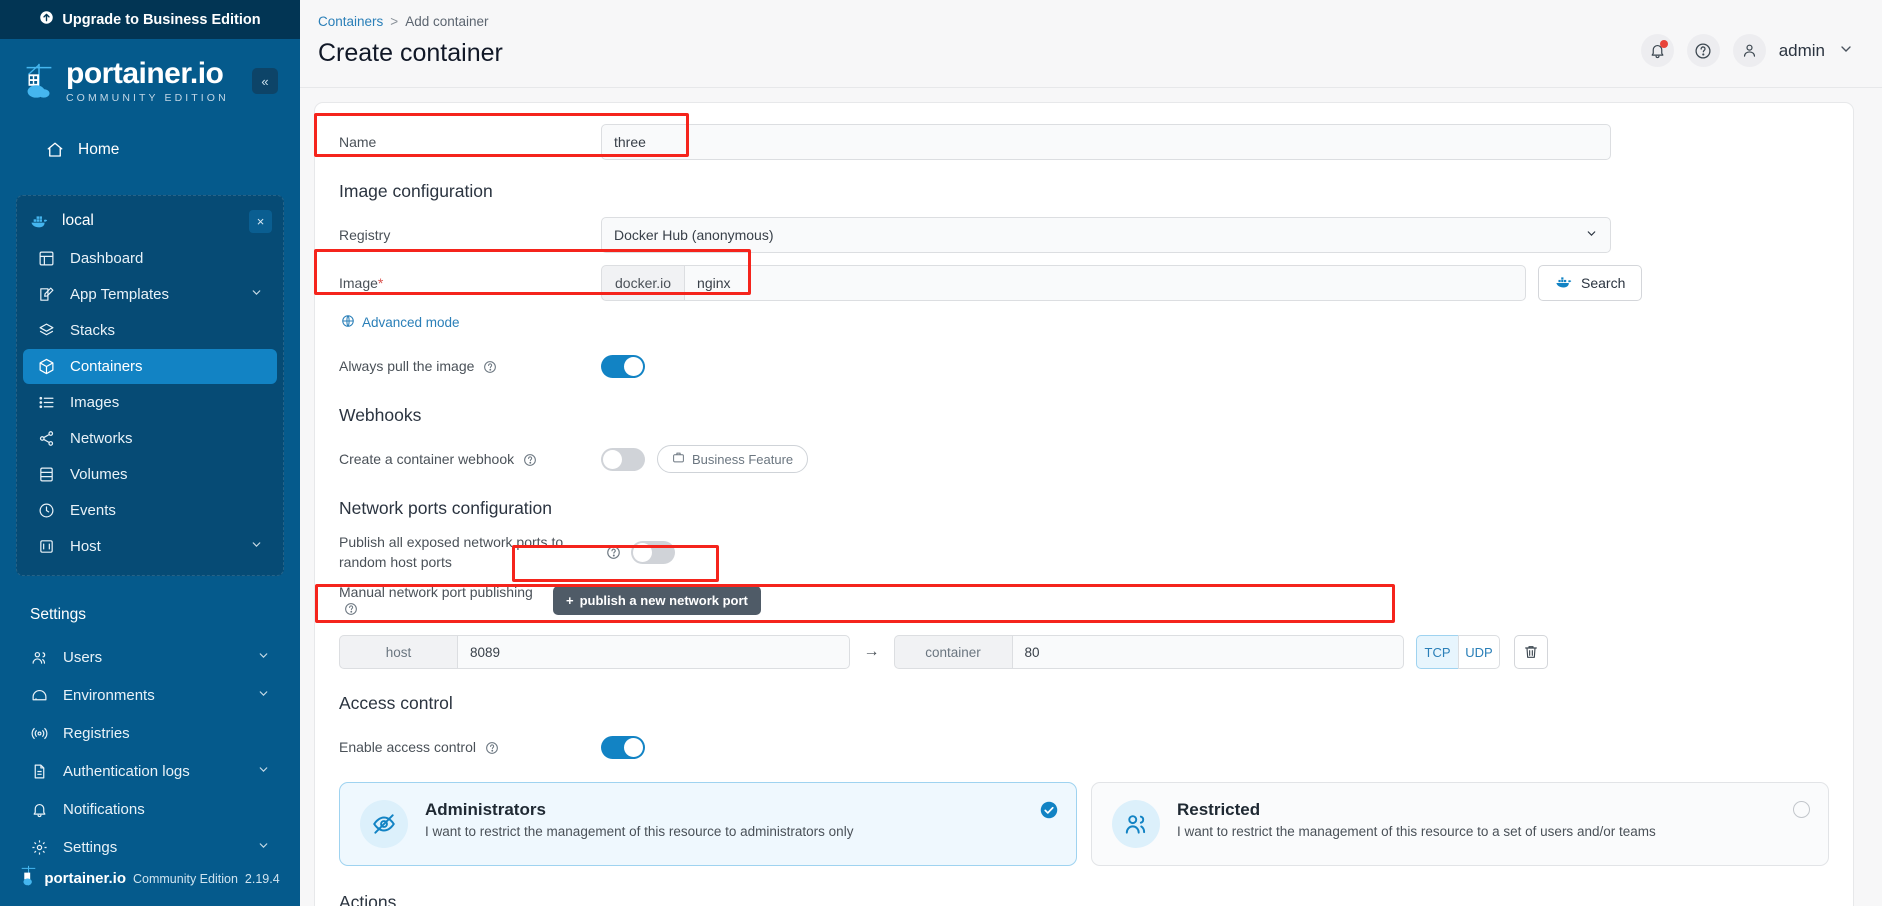  Describe the element at coordinates (150, 546) in the screenshot. I see `sidebar-item-host: Host` at that location.